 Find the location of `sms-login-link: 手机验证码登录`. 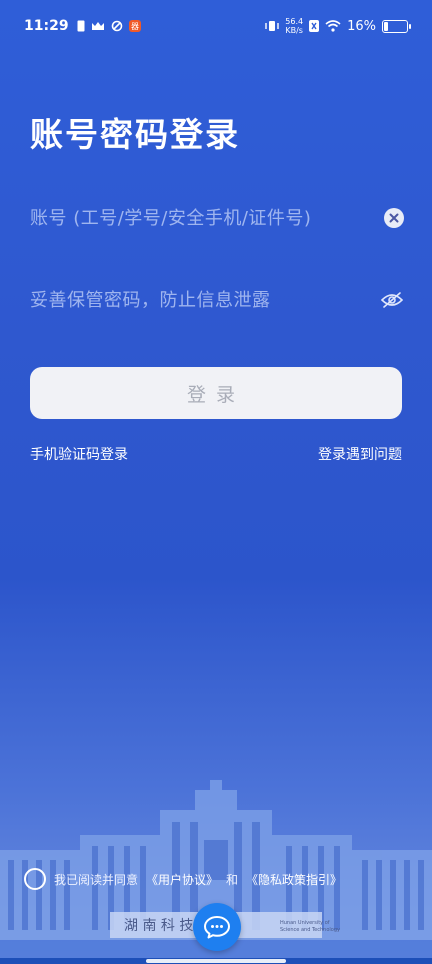

sms-login-link: 手机验证码登录 is located at coordinates (79, 454).